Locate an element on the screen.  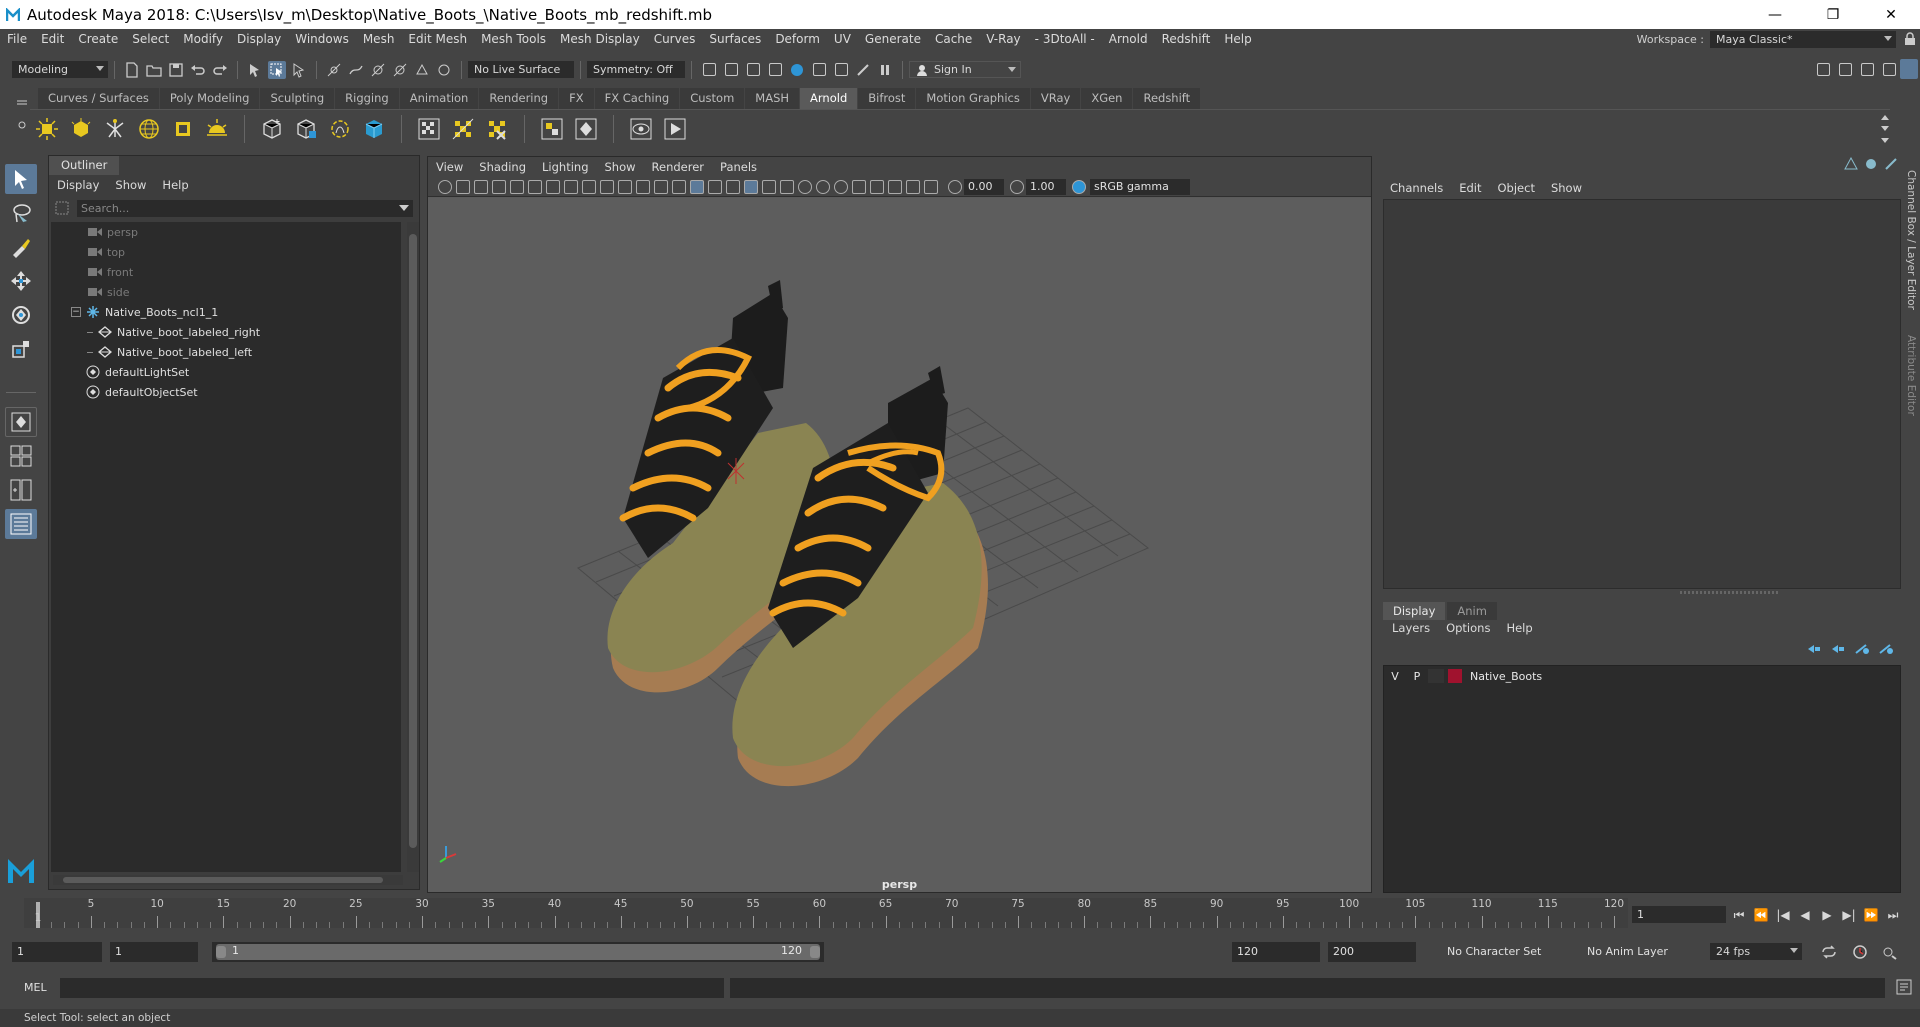
end-time-field: 200 is located at coordinates (1372, 952).